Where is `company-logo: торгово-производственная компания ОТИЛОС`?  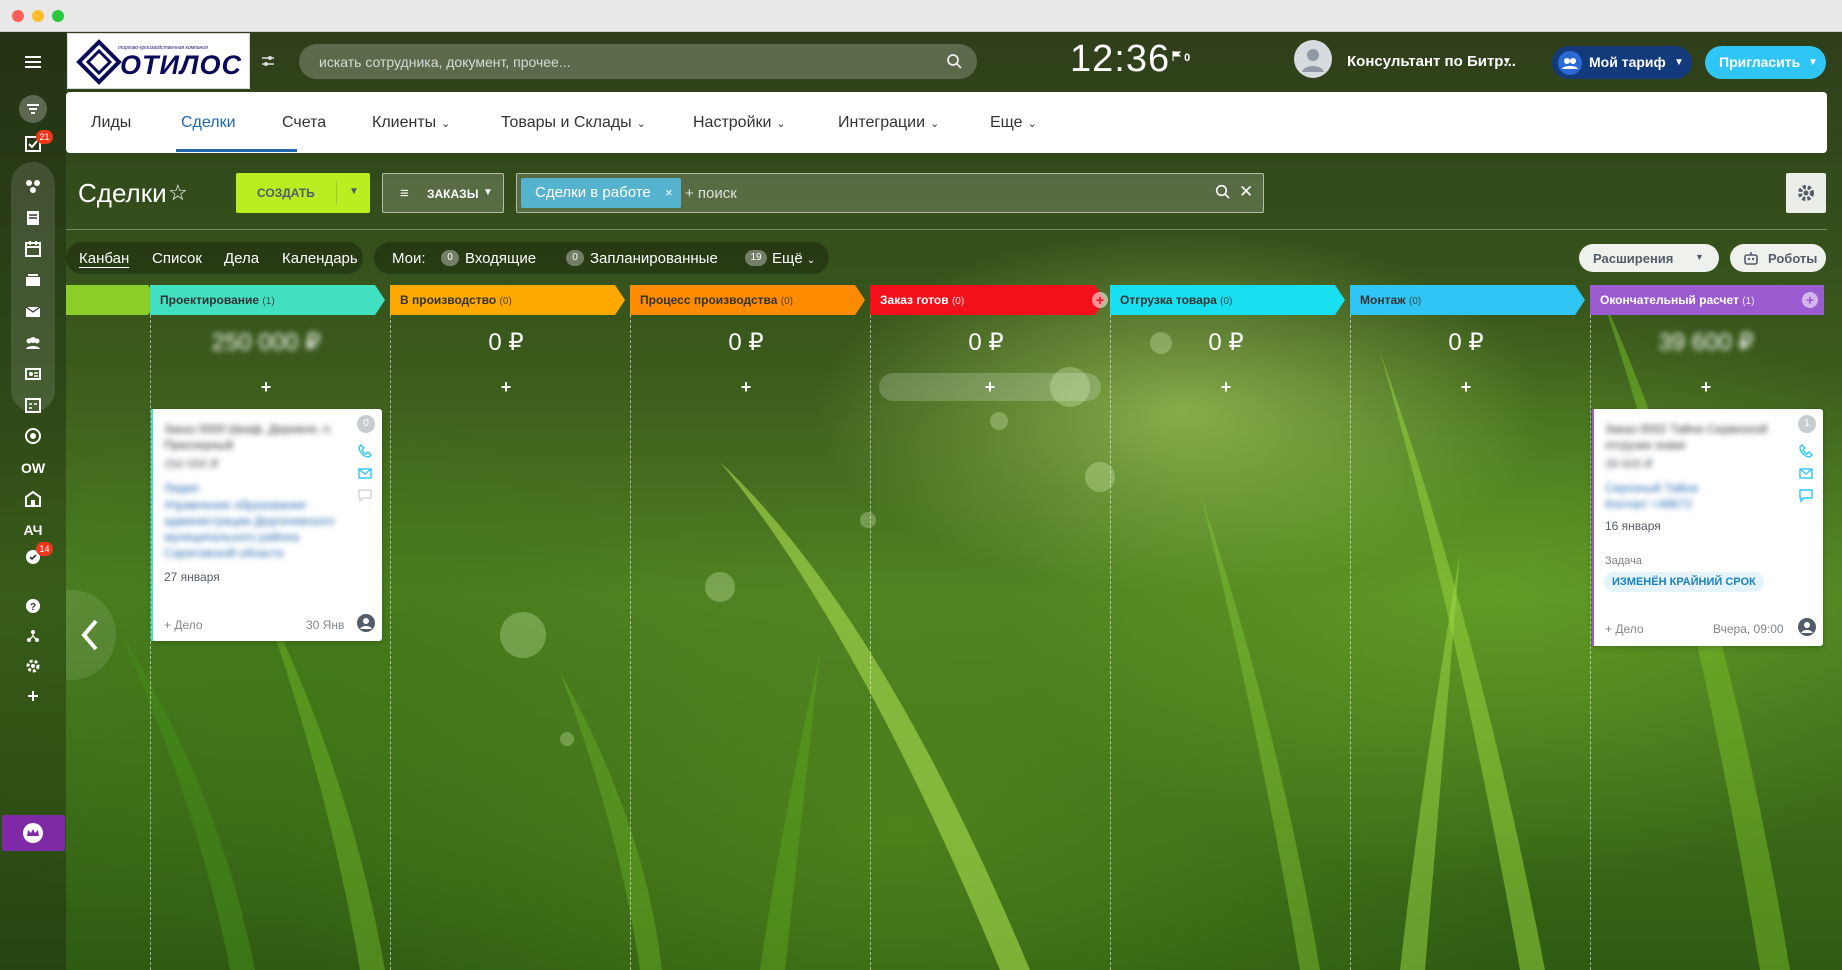 company-logo: торгово-производственная компания ОТИЛОС is located at coordinates (158, 61).